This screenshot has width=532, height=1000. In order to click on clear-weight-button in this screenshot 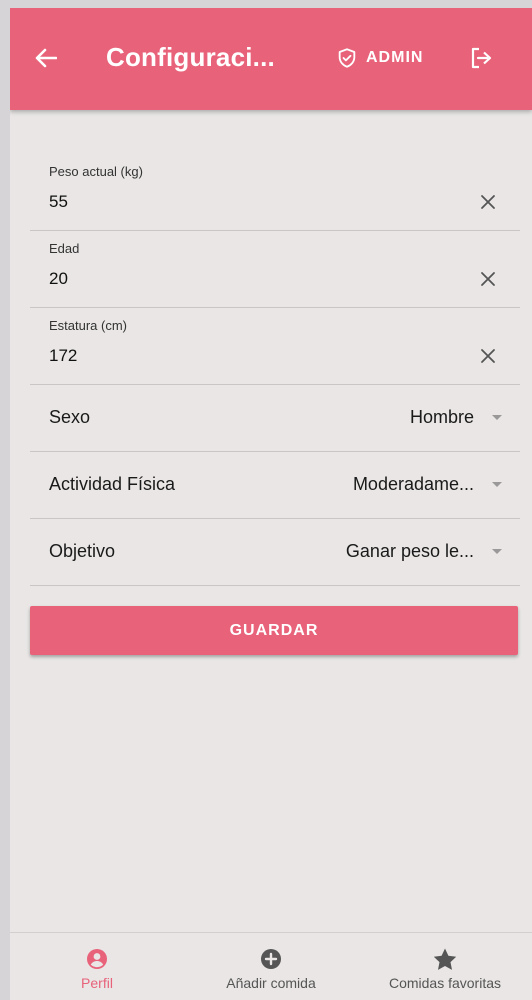, I will do `click(488, 202)`.